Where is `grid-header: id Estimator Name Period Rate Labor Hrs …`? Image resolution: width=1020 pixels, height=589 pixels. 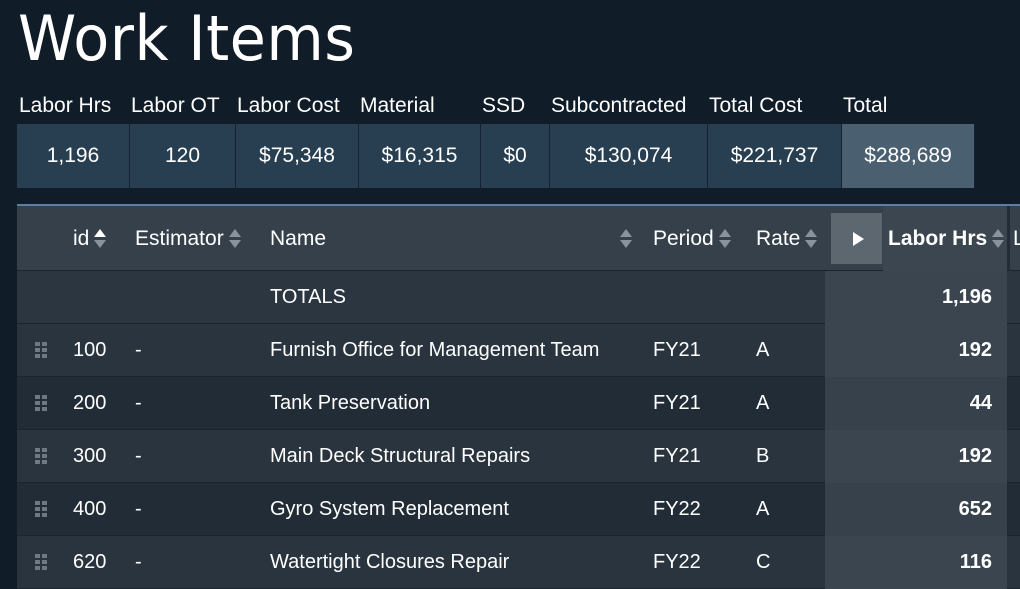 grid-header: id Estimator Name Period Rate Labor Hrs … is located at coordinates (518, 238).